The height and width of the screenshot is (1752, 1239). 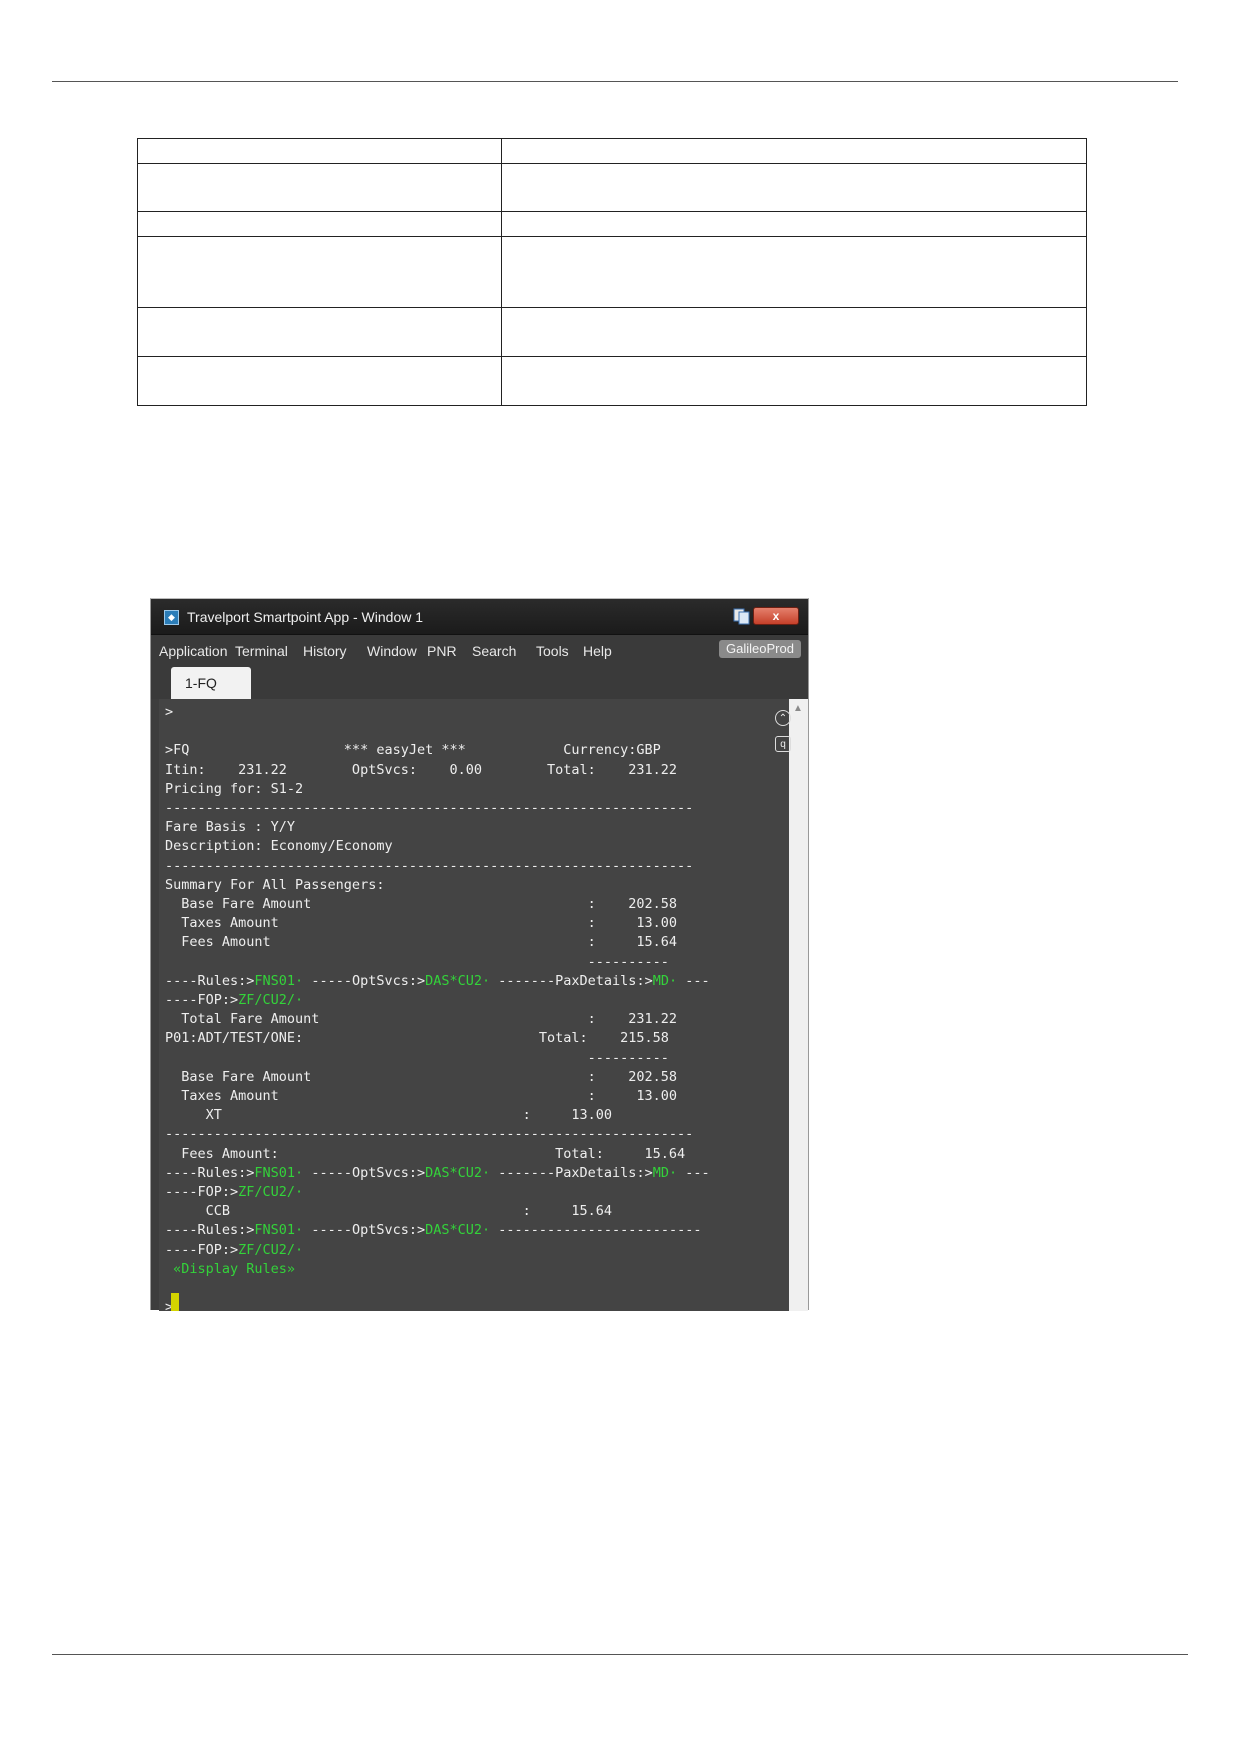 I want to click on menu-tools: Tools, so click(x=552, y=651).